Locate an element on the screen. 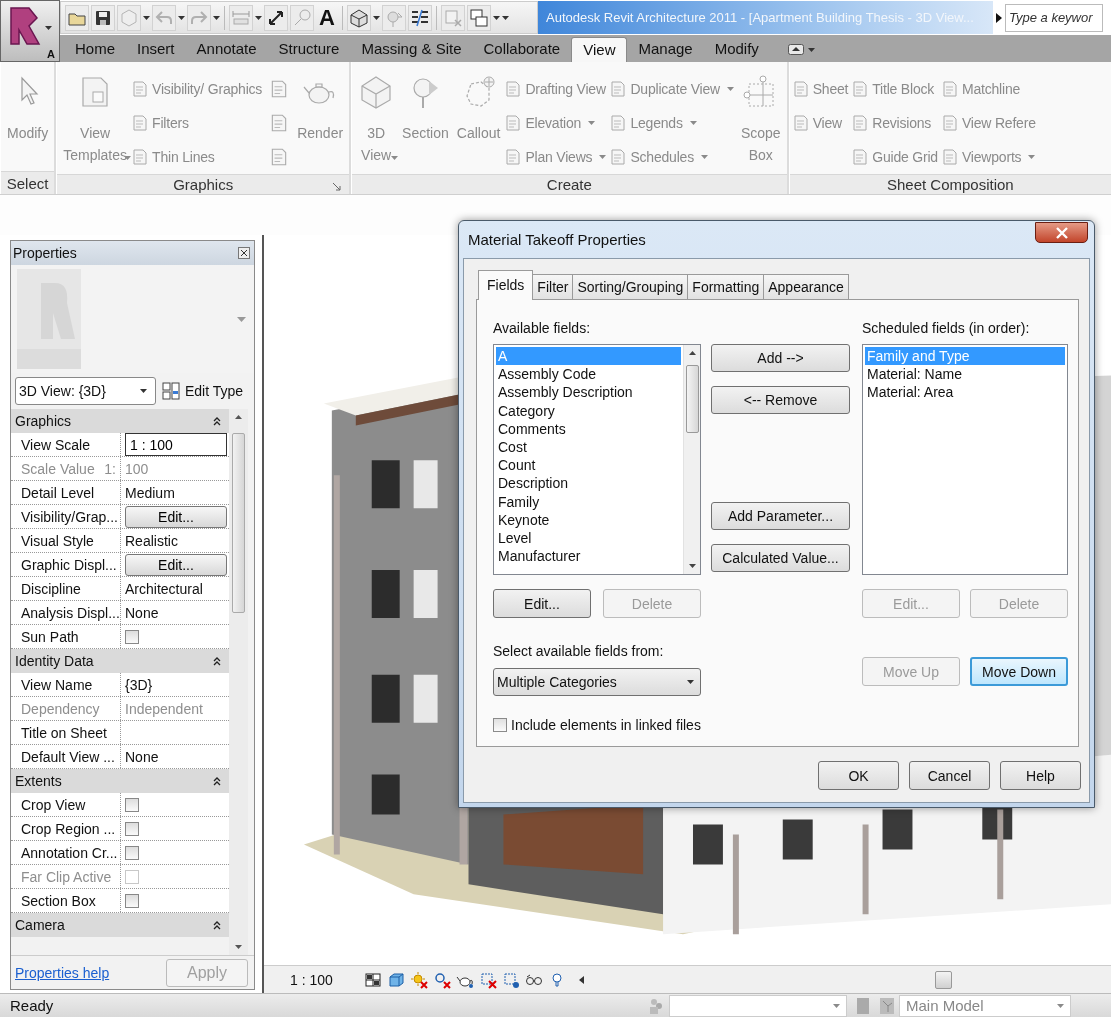 This screenshot has width=1111, height=1017. ribbon-tab: Insert is located at coordinates (156, 49).